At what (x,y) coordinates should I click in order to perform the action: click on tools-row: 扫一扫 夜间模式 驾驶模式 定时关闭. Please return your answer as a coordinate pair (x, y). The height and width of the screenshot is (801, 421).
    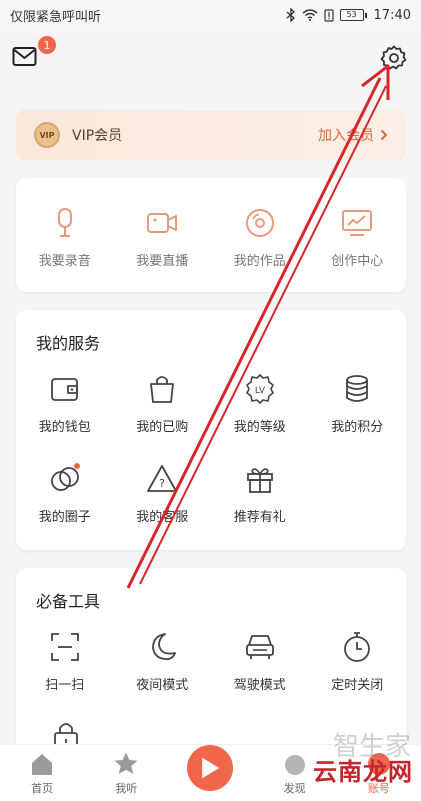
    Looking at the image, I should click on (211, 661).